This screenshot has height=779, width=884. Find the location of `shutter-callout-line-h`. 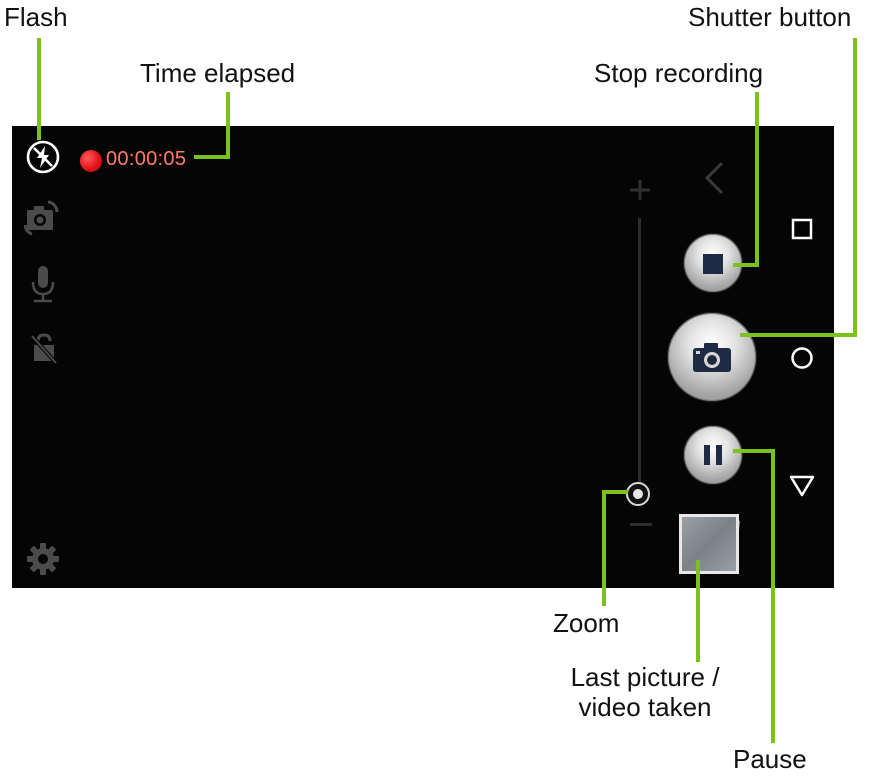

shutter-callout-line-h is located at coordinates (798, 335).